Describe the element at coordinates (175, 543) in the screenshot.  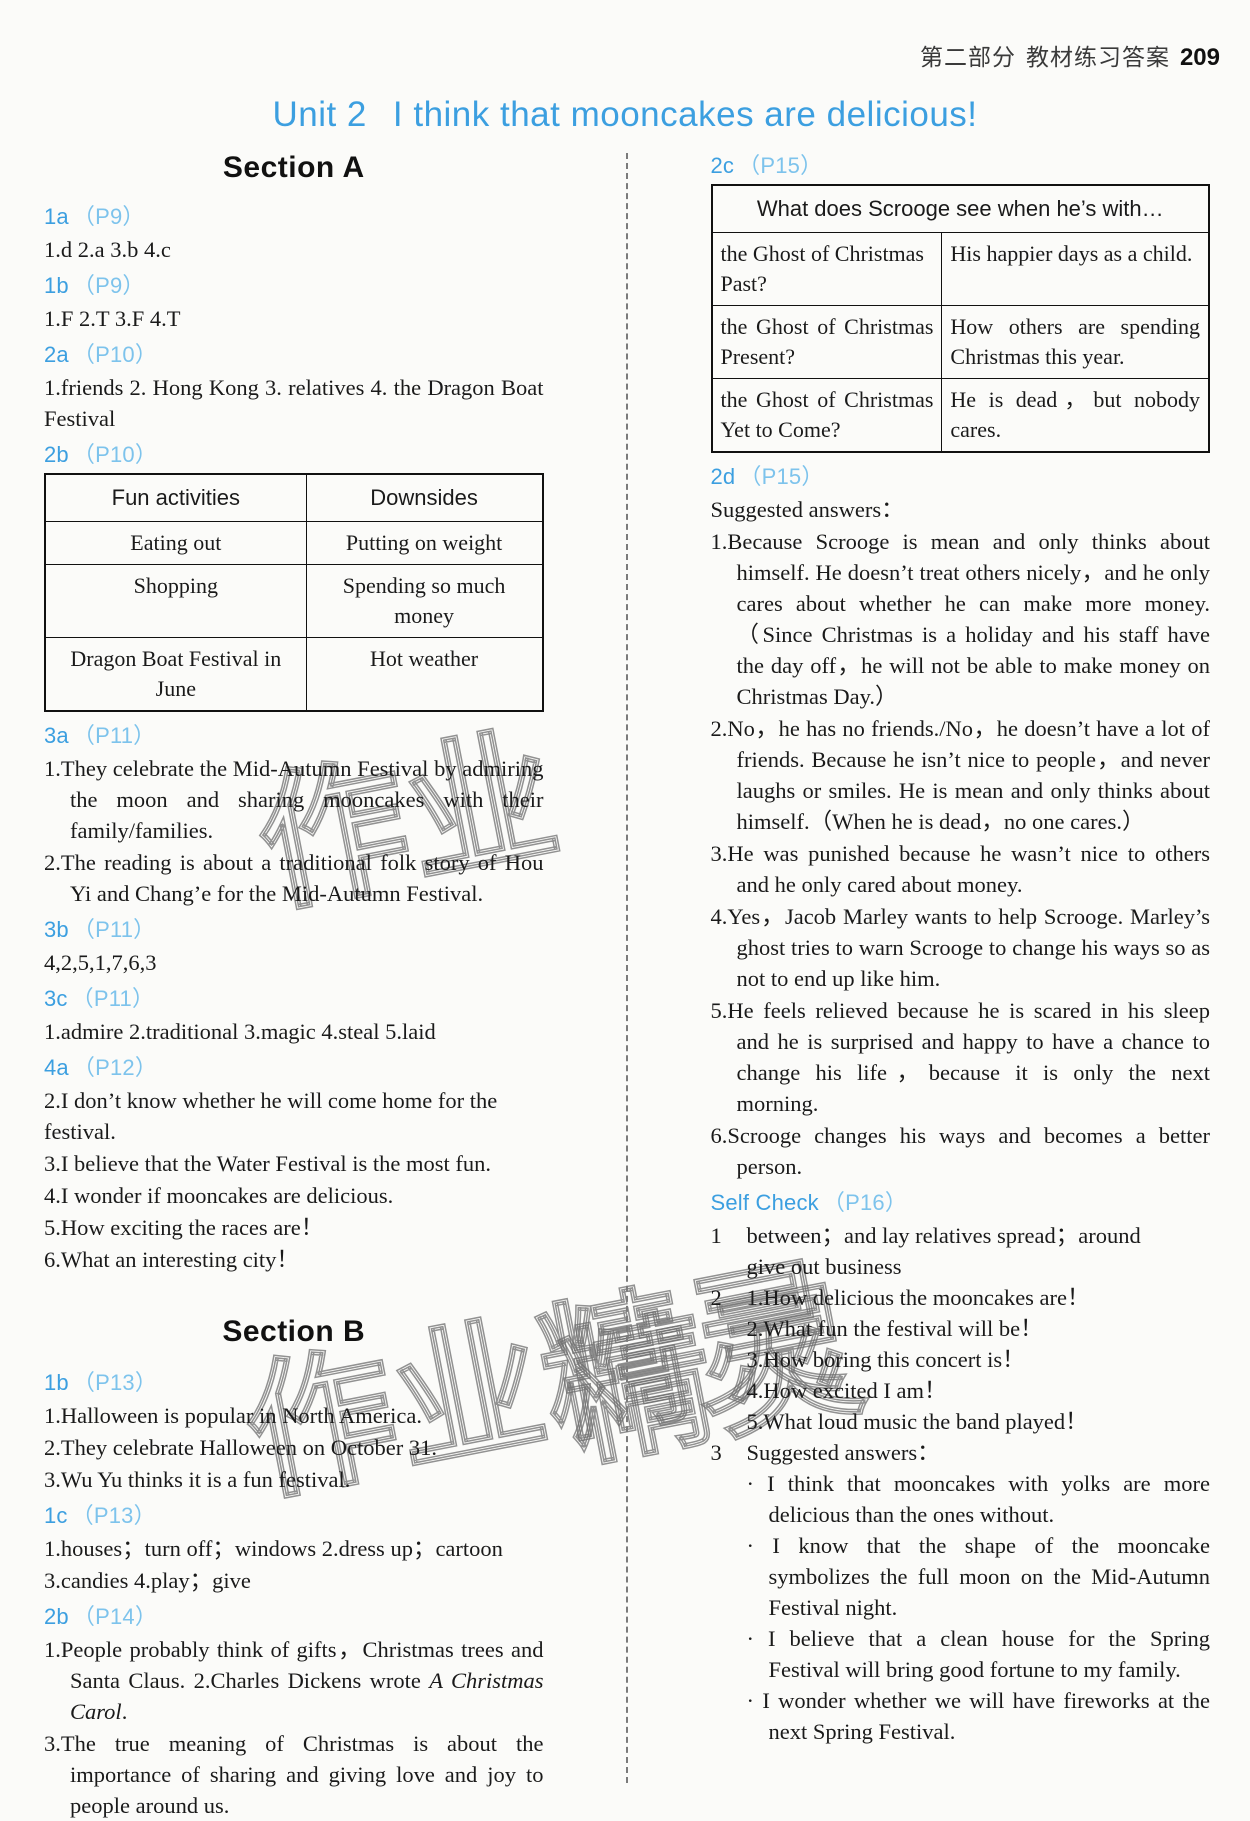
I see `table-cell: Eating out` at that location.